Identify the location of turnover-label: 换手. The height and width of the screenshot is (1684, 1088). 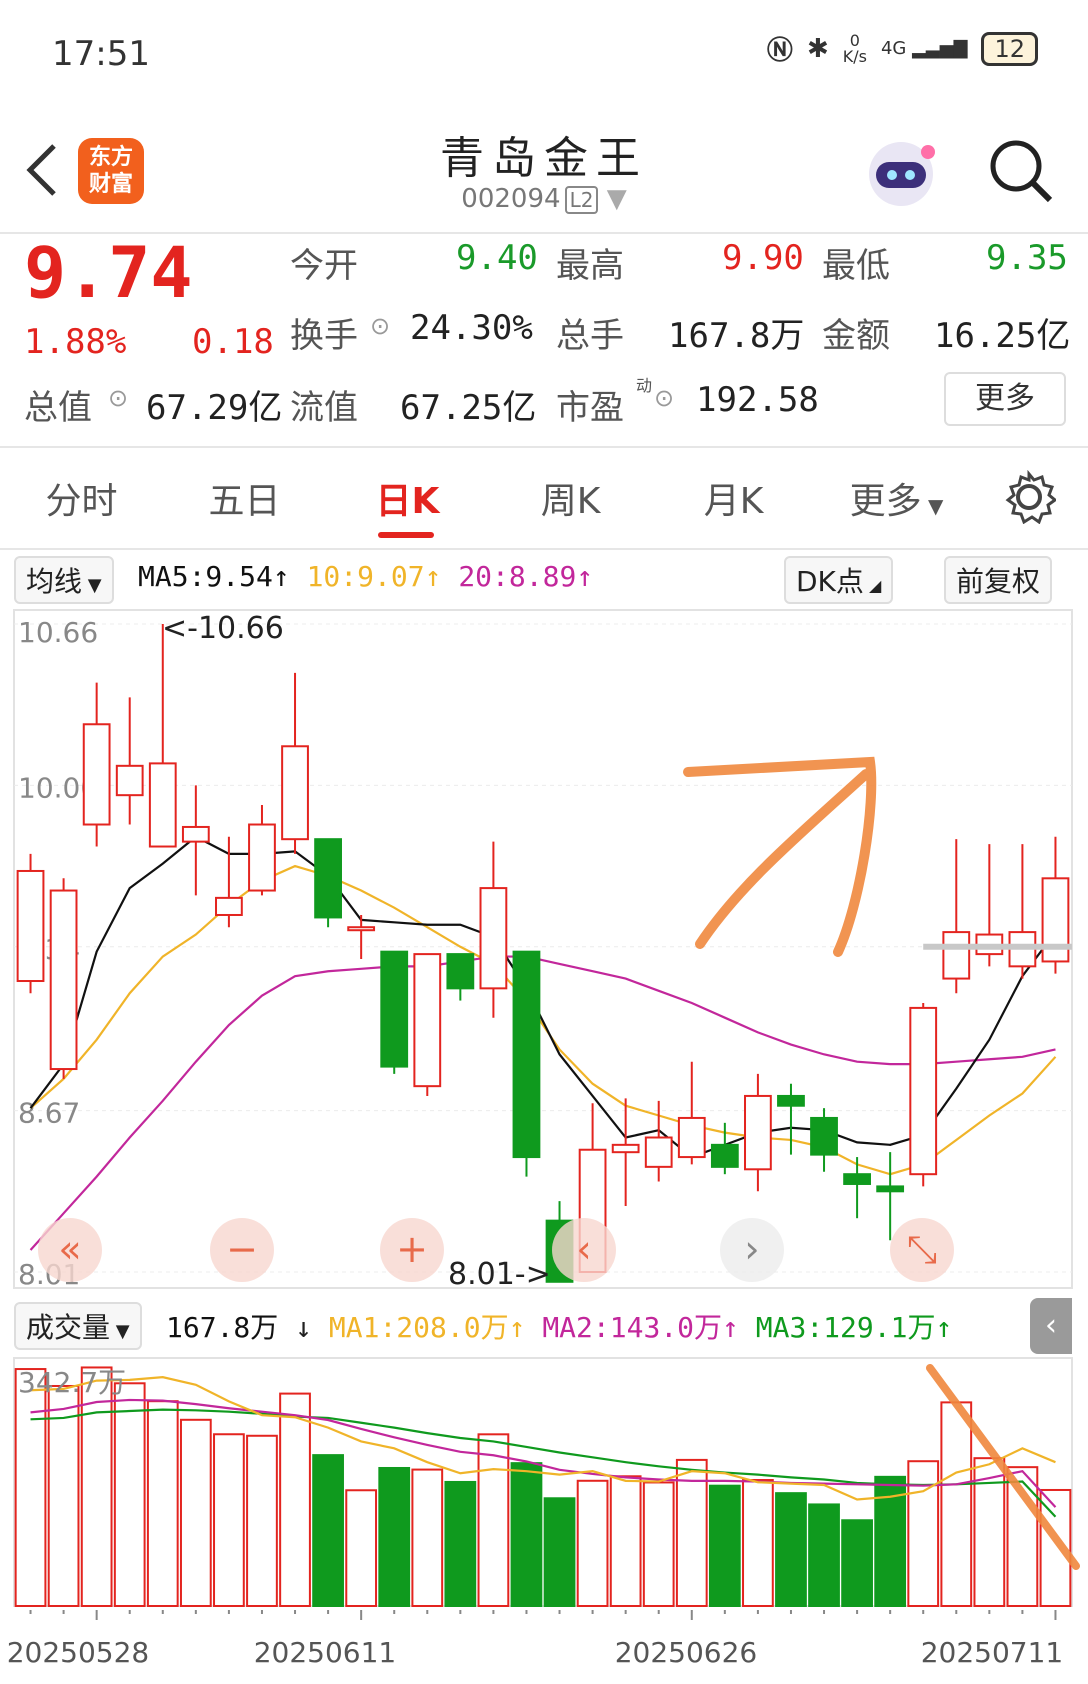
(324, 336).